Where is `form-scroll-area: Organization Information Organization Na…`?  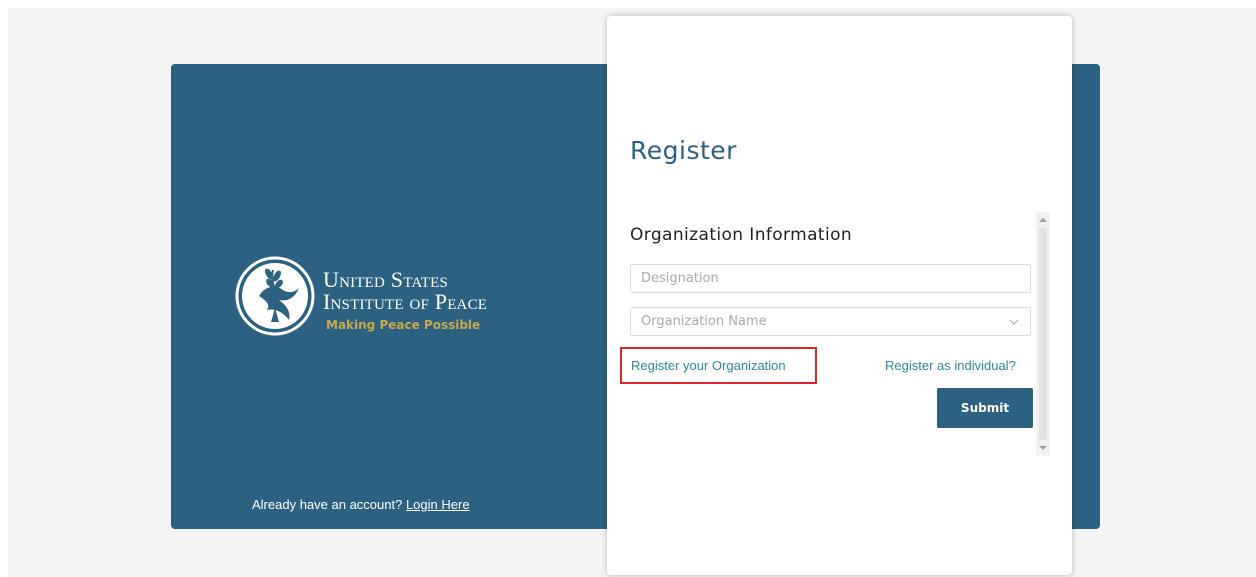 form-scroll-area: Organization Information Organization Na… is located at coordinates (835, 334).